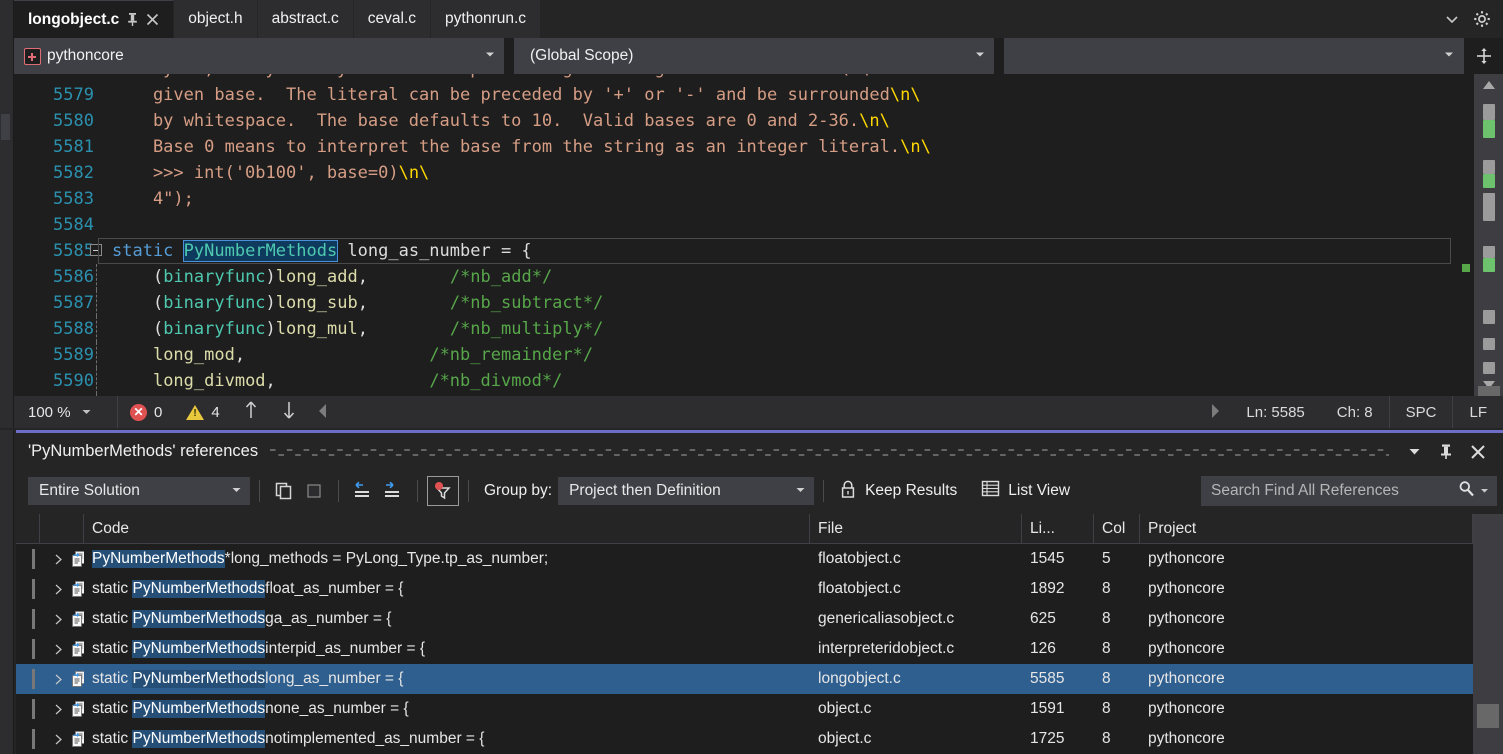 This screenshot has height=754, width=1503. Describe the element at coordinates (209, 381) in the screenshot. I see `code-token: long_divmod` at that location.